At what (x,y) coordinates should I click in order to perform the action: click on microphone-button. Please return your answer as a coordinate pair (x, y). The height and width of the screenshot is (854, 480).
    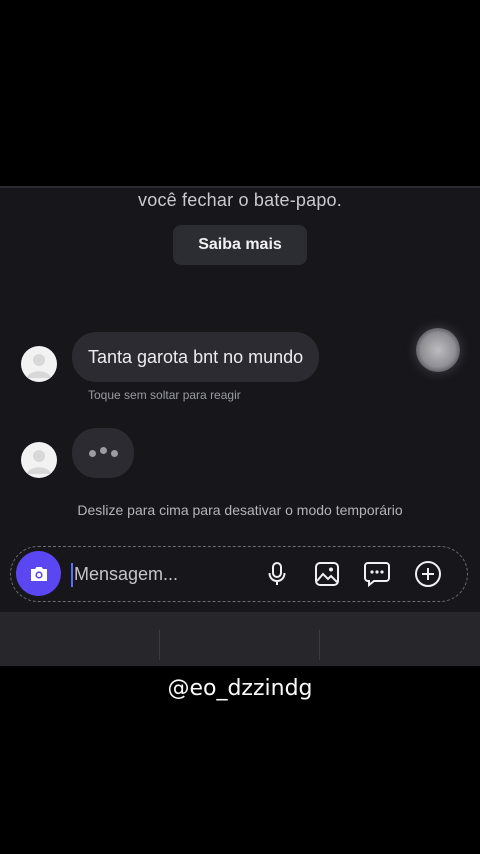
    Looking at the image, I should click on (277, 574).